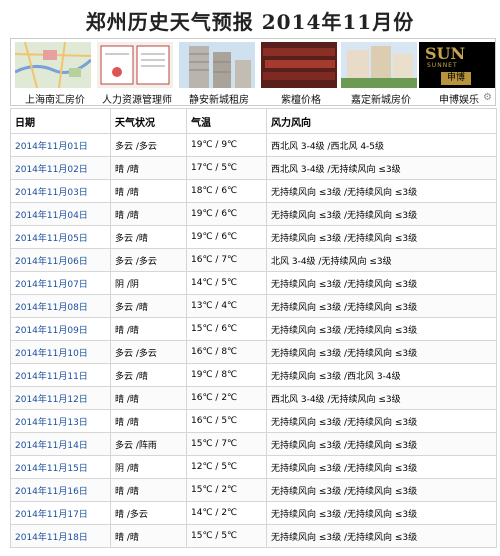 The image size is (500, 556). Describe the element at coordinates (226, 329) in the screenshot. I see `temperature-cell: 15℃ / 6℃` at that location.